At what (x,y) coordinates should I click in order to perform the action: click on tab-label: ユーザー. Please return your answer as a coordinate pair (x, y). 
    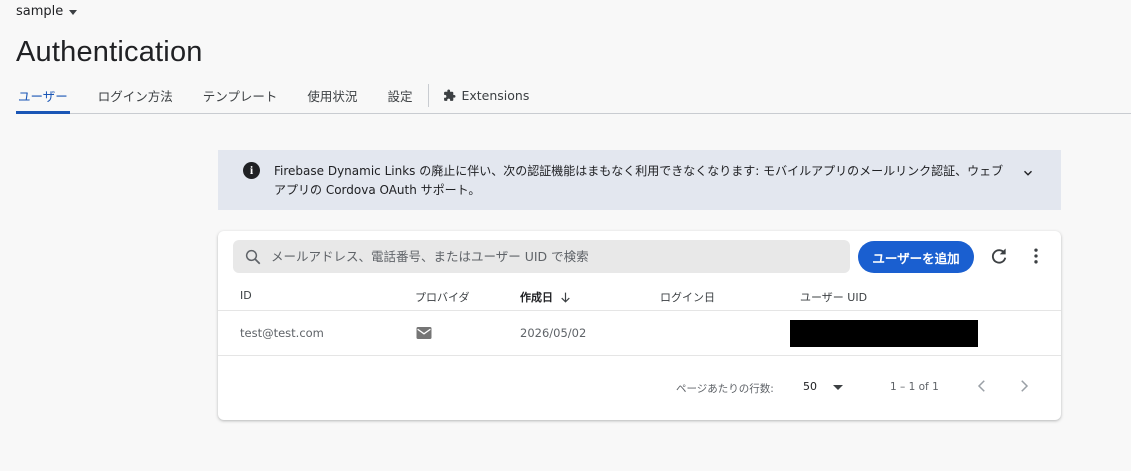
    Looking at the image, I should click on (43, 96).